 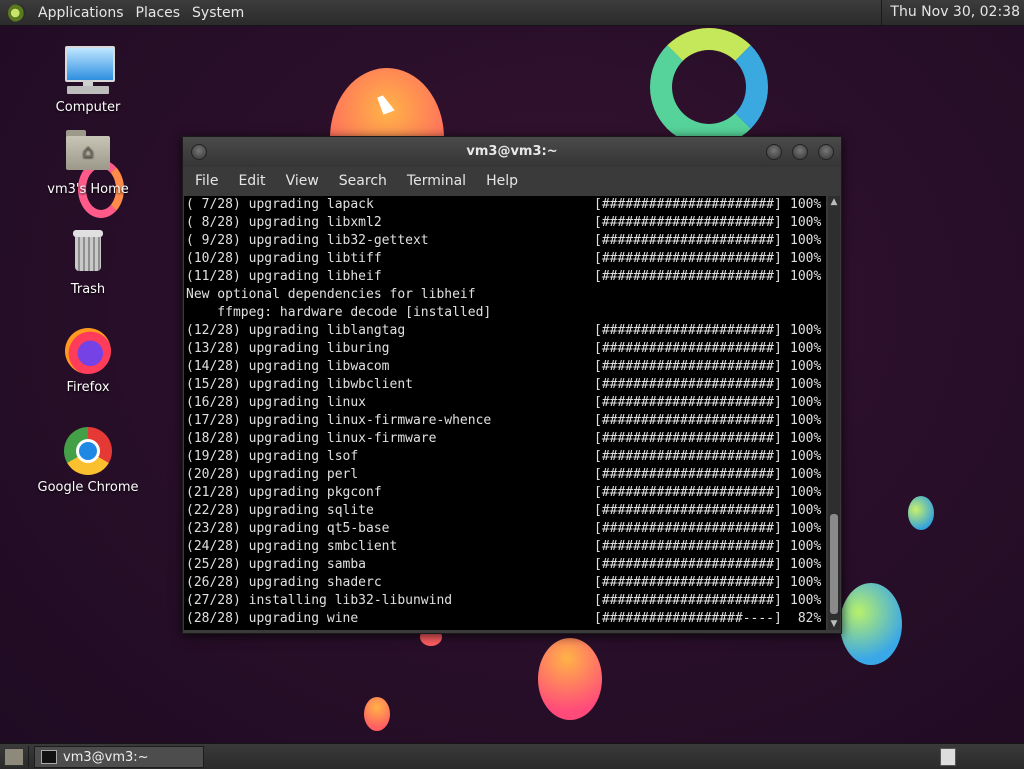 I want to click on menu-view: View, so click(x=302, y=181).